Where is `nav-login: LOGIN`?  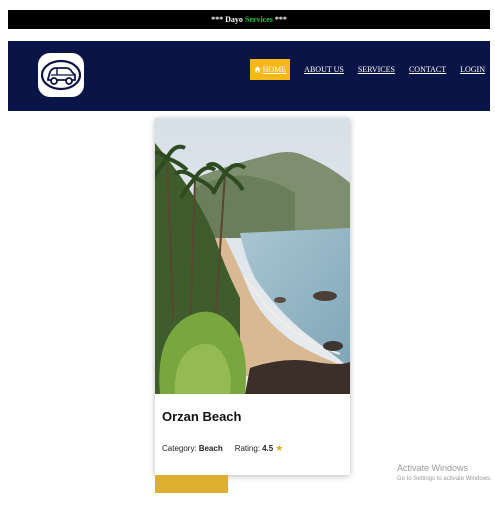 nav-login: LOGIN is located at coordinates (472, 69).